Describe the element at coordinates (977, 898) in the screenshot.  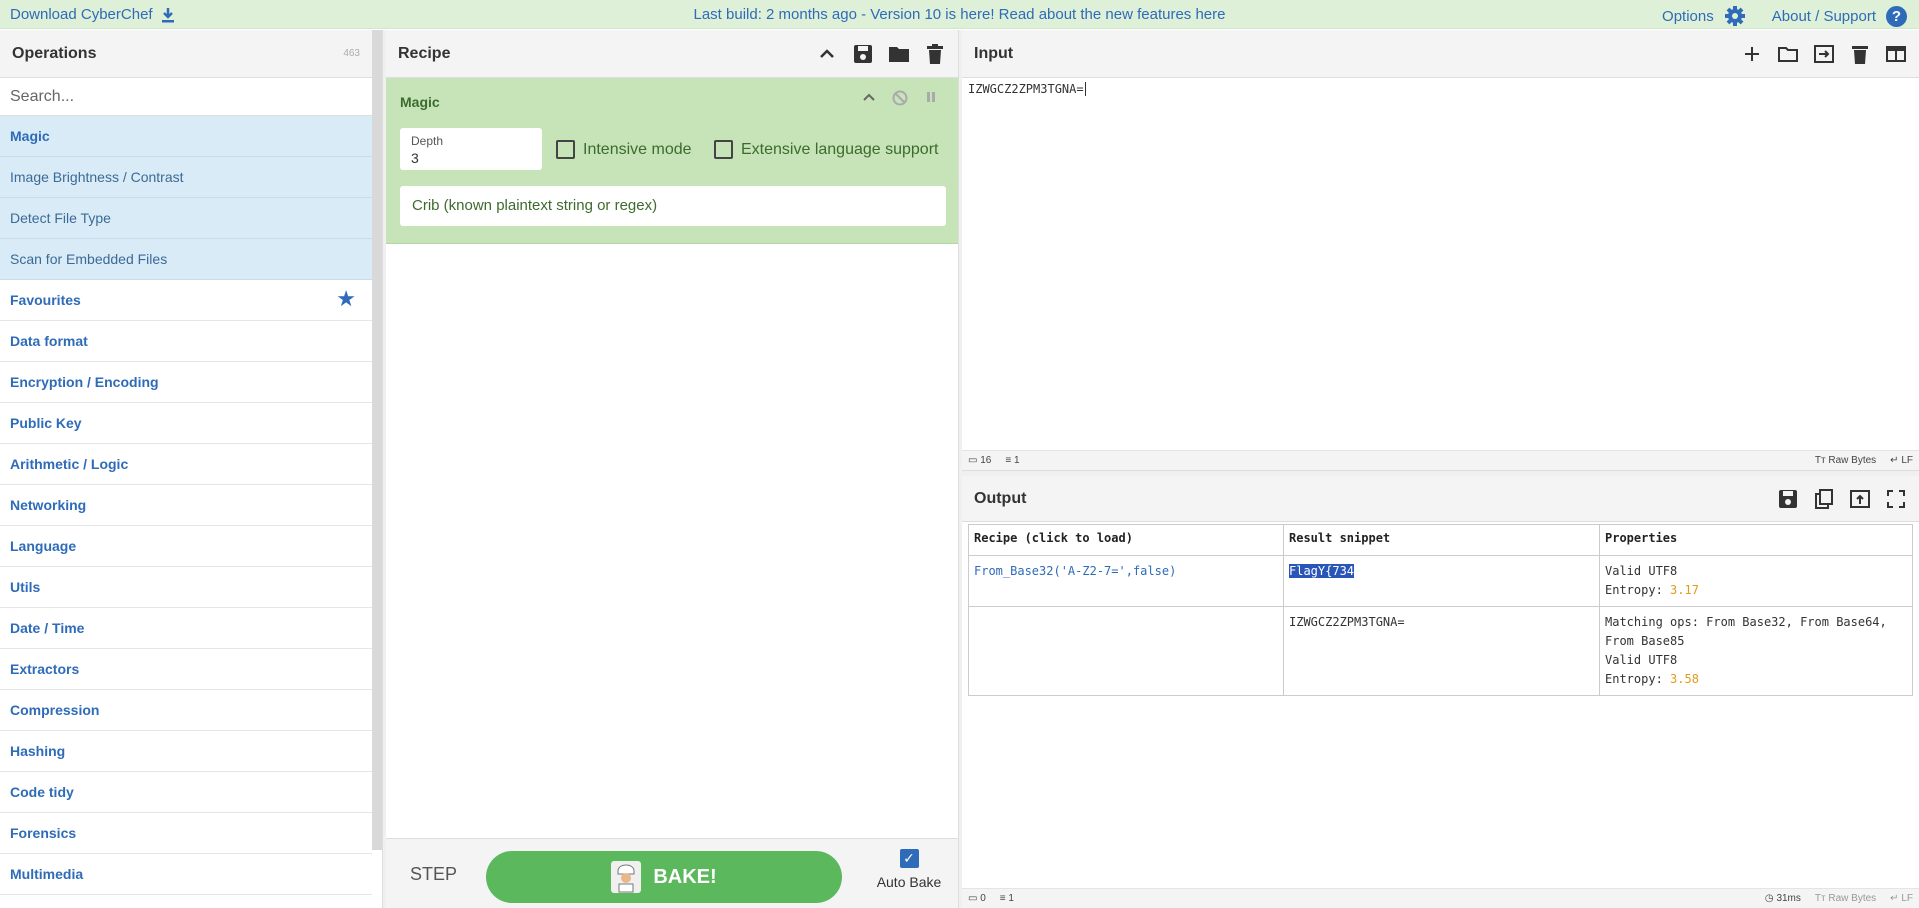
I see `char-count-icon: ▭ 0` at that location.